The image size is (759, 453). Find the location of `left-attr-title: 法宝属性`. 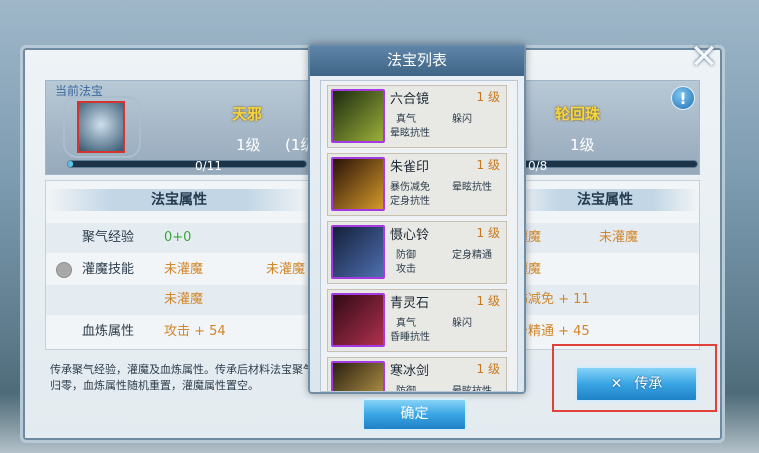

left-attr-title: 法宝属性 is located at coordinates (179, 200).